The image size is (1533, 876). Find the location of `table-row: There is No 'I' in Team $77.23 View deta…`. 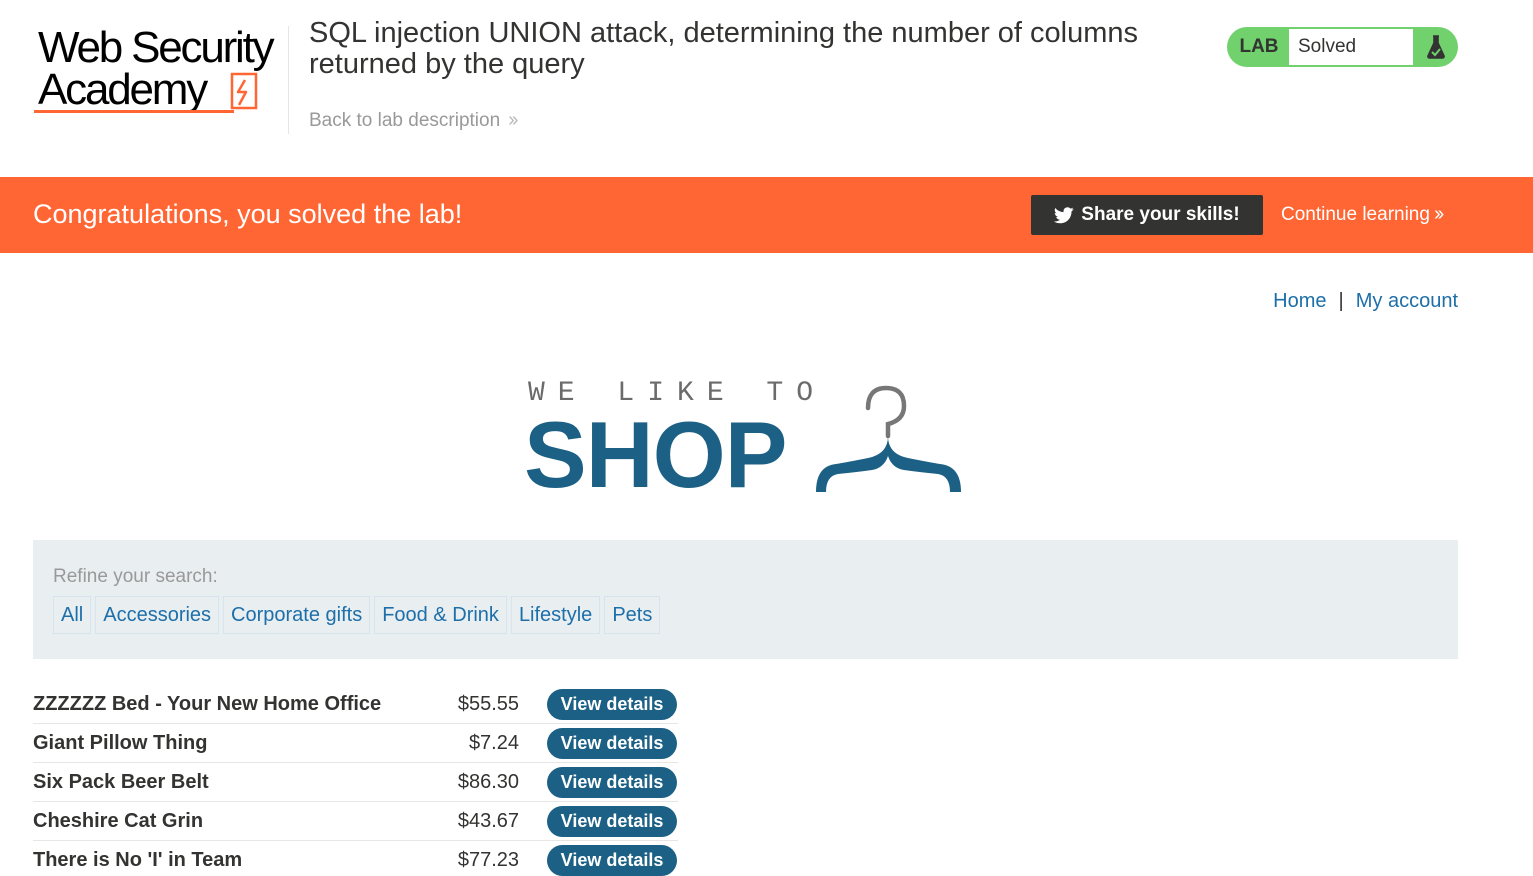

table-row: There is No 'I' in Team $77.23 View deta… is located at coordinates (355, 858).